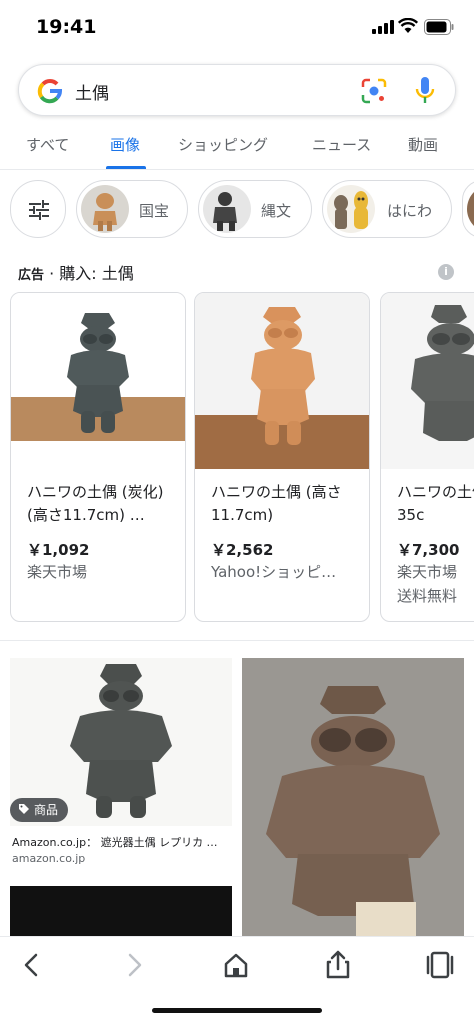  I want to click on back-icon, so click(32, 965).